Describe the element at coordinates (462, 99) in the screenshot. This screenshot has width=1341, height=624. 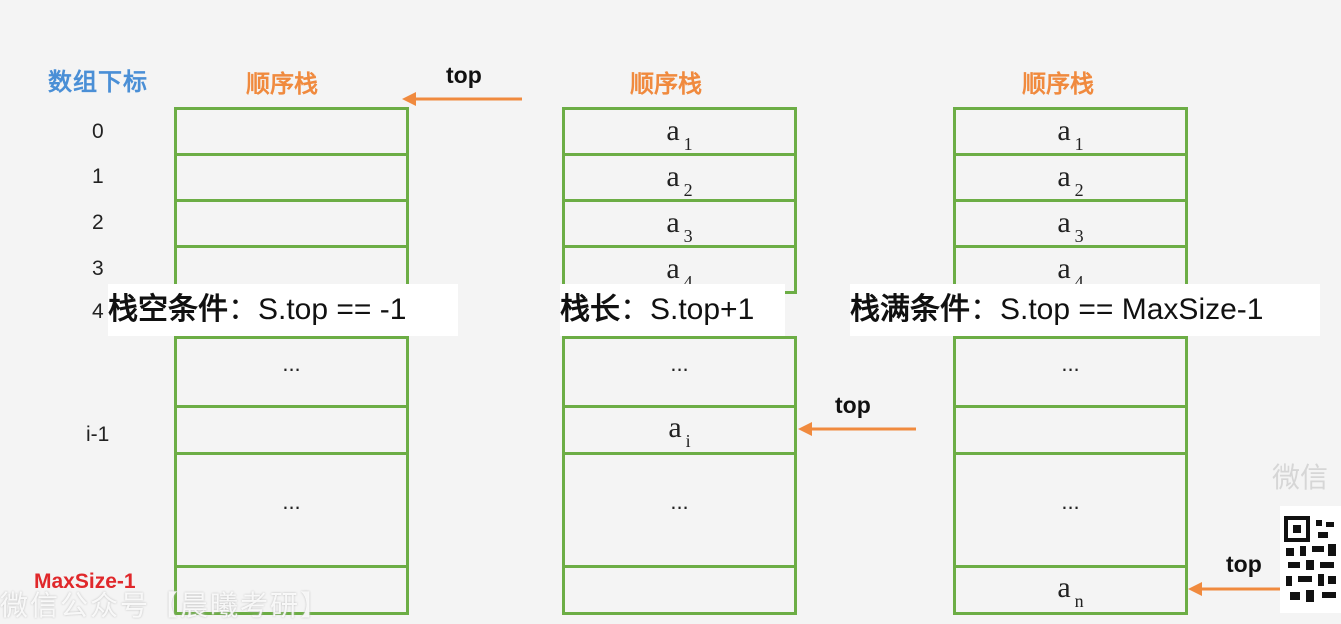
I see `top-arrow-empty` at that location.